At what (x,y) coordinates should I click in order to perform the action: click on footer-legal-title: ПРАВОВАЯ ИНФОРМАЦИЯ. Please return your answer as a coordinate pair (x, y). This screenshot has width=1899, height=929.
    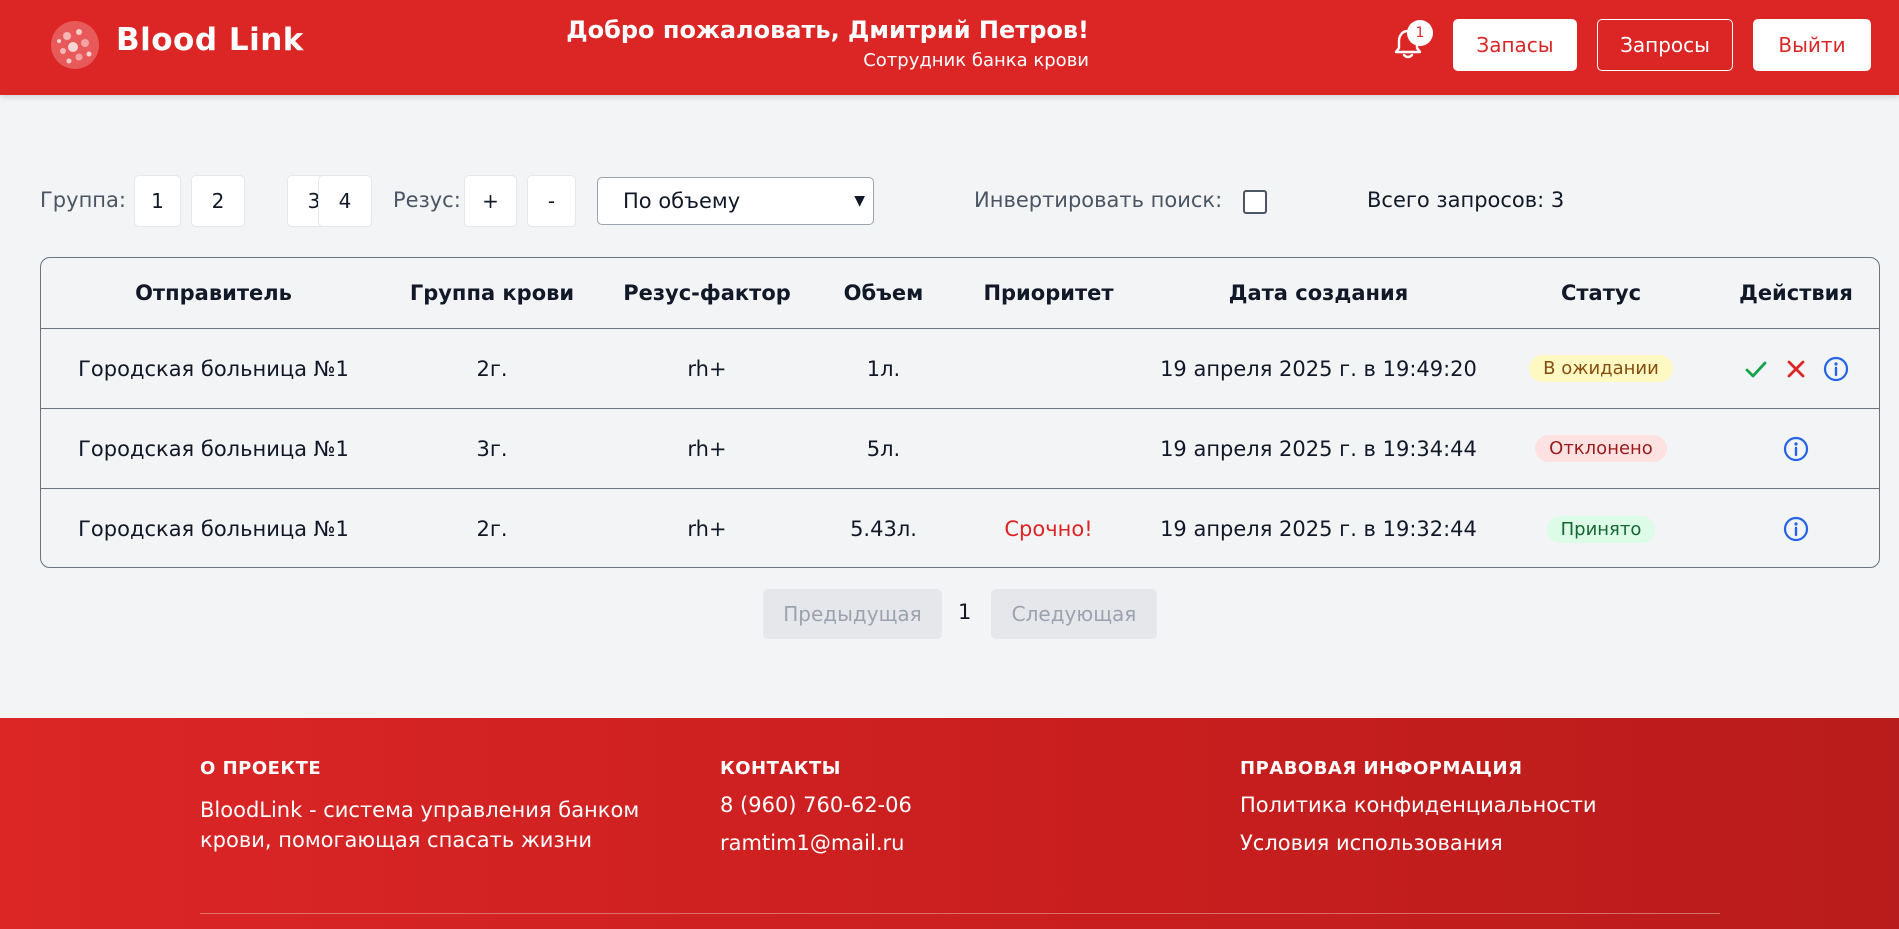
    Looking at the image, I should click on (1381, 768).